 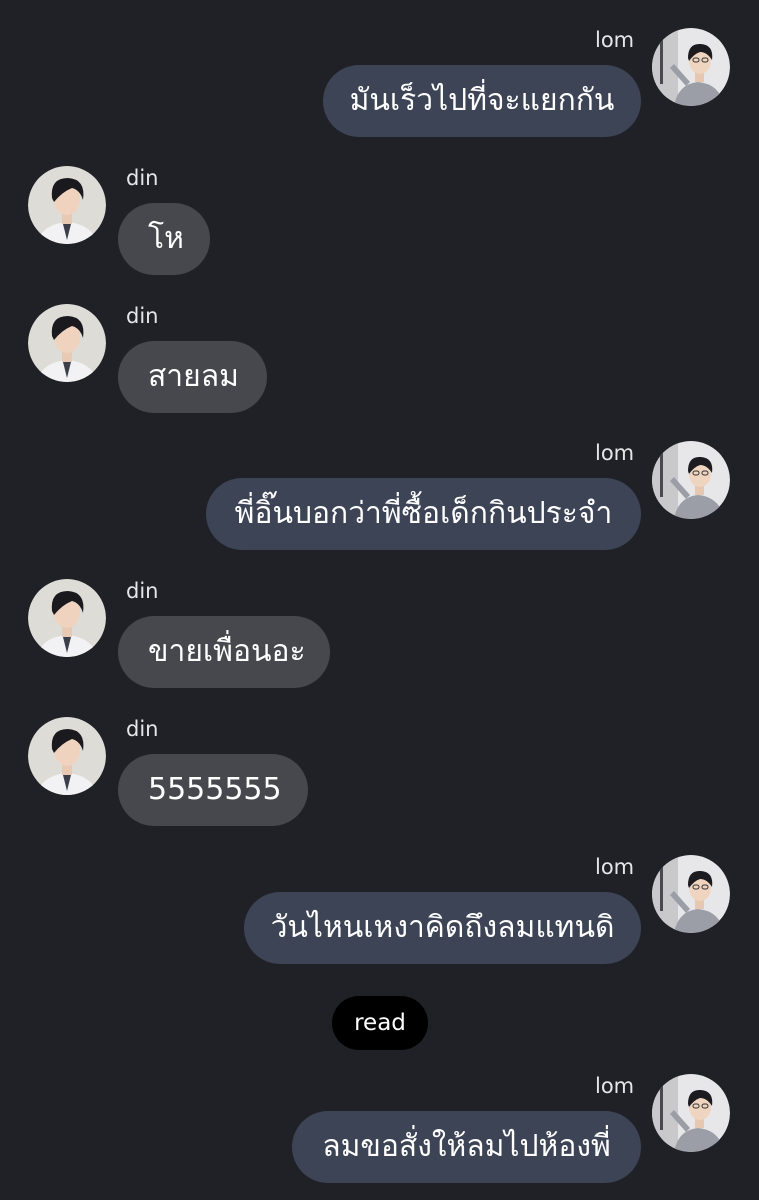 I want to click on message-row: lom พี่อิ๊นบอกว่าพี่ซื้อเด็กกินประจำ, so click(x=379, y=496).